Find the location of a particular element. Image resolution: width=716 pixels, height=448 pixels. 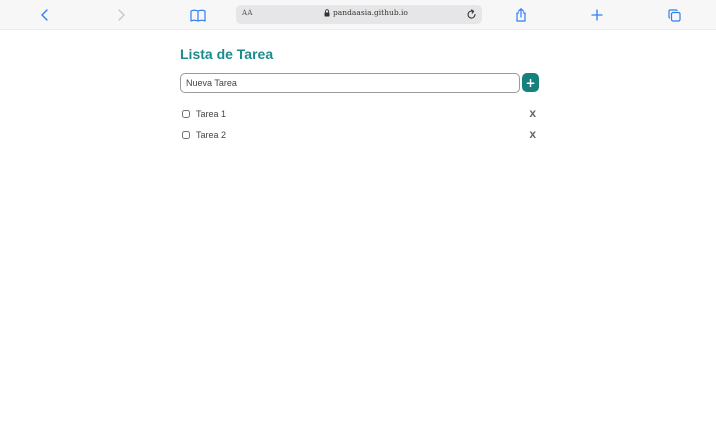

text-size-button: AA is located at coordinates (247, 13).